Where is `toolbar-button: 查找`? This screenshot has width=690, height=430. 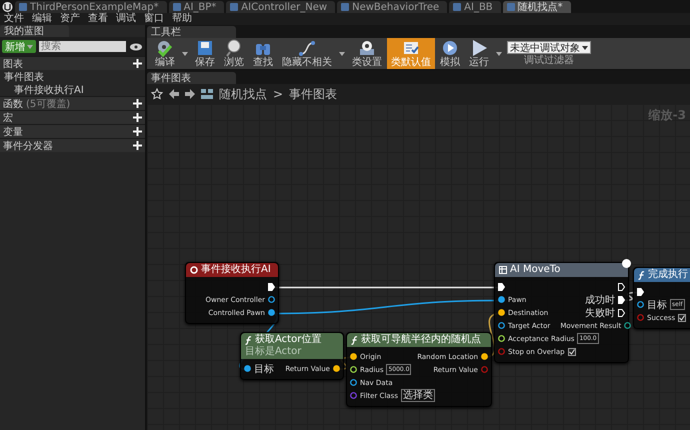
toolbar-button: 查找 is located at coordinates (263, 53).